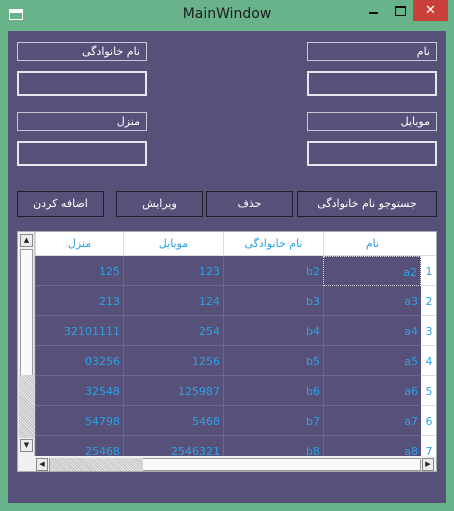 Image resolution: width=454 pixels, height=511 pixels. What do you see at coordinates (173, 301) in the screenshot?
I see `cell-mobile: 124` at bounding box center [173, 301].